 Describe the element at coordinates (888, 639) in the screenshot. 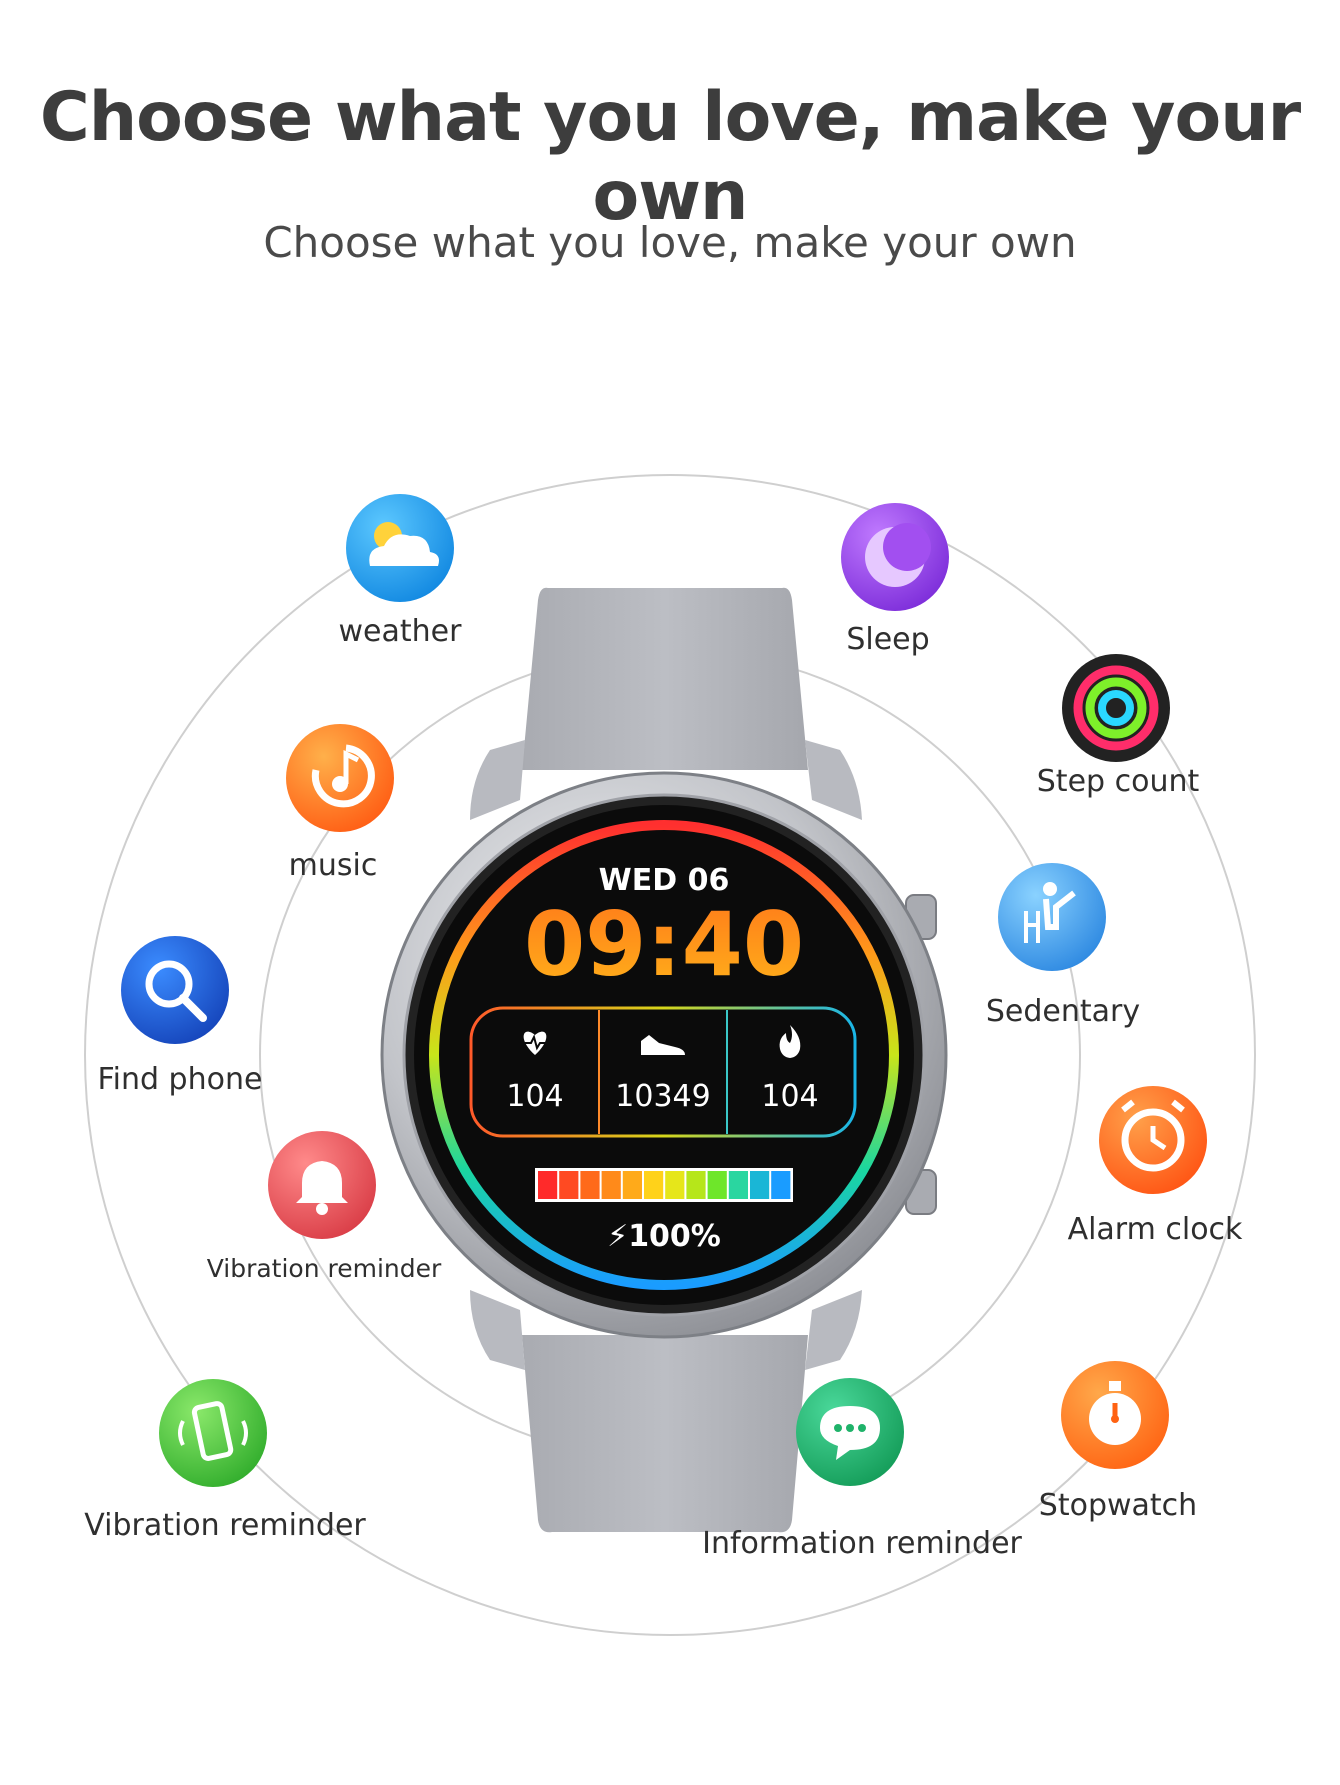

I see `label-sleep: Sleep` at that location.